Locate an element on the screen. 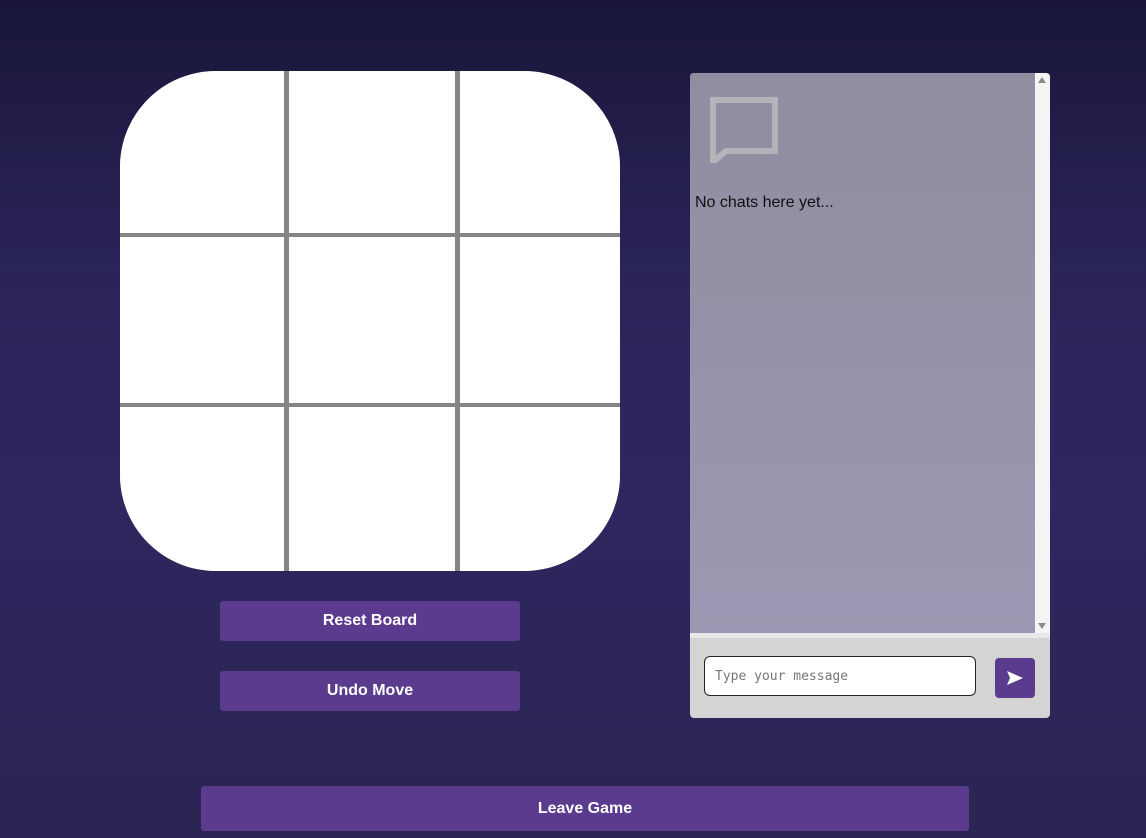 The height and width of the screenshot is (838, 1146). scroll-up-arrow-icon is located at coordinates (1042, 80).